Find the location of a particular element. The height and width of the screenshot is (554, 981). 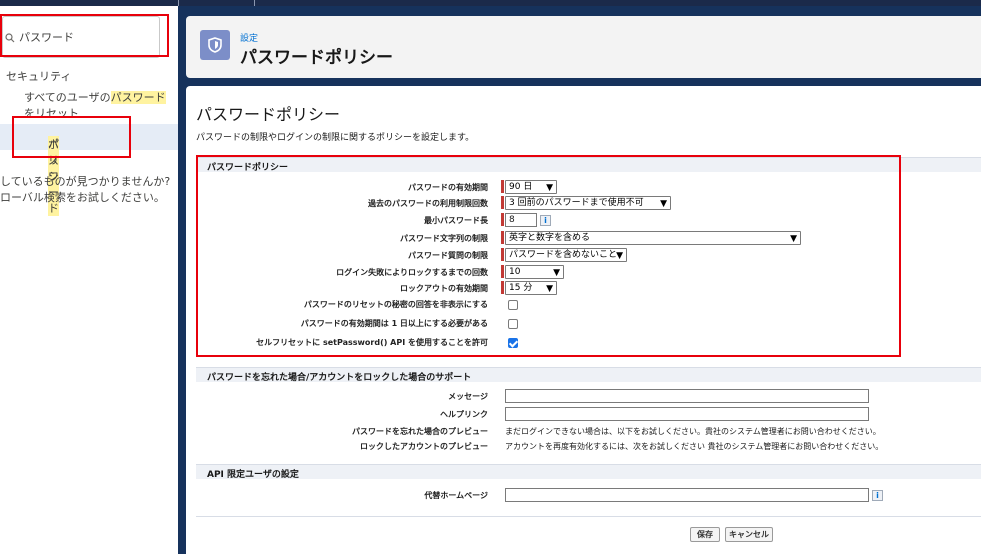

alt-home-label: 代替ホームページ is located at coordinates (456, 495).